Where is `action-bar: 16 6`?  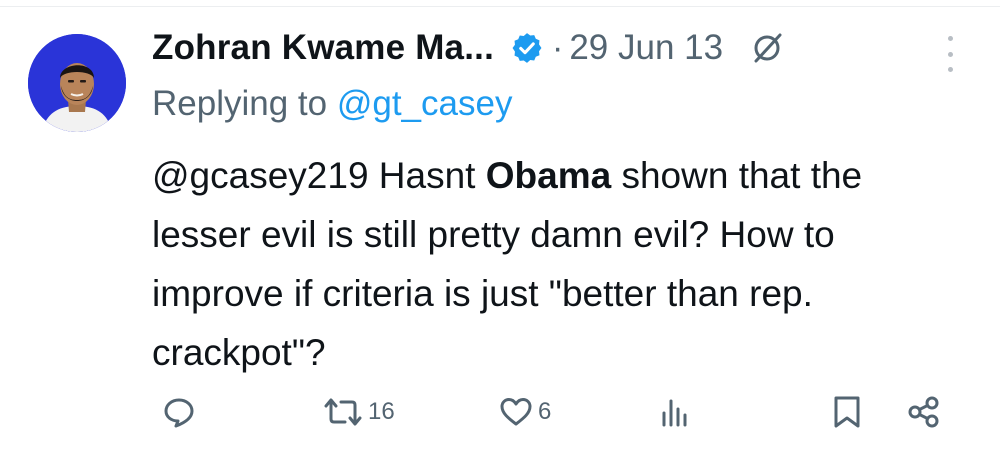
action-bar: 16 6 is located at coordinates (500, 412).